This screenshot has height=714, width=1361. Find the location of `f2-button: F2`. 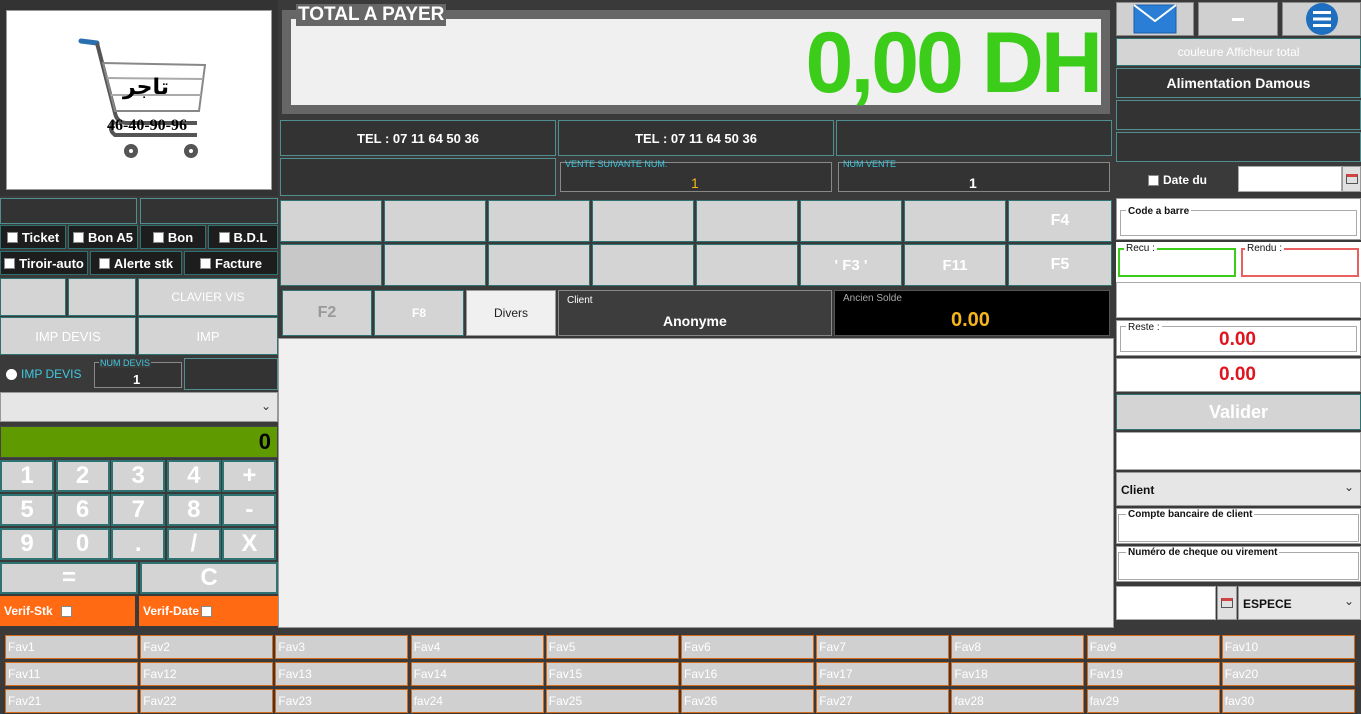

f2-button: F2 is located at coordinates (327, 313).